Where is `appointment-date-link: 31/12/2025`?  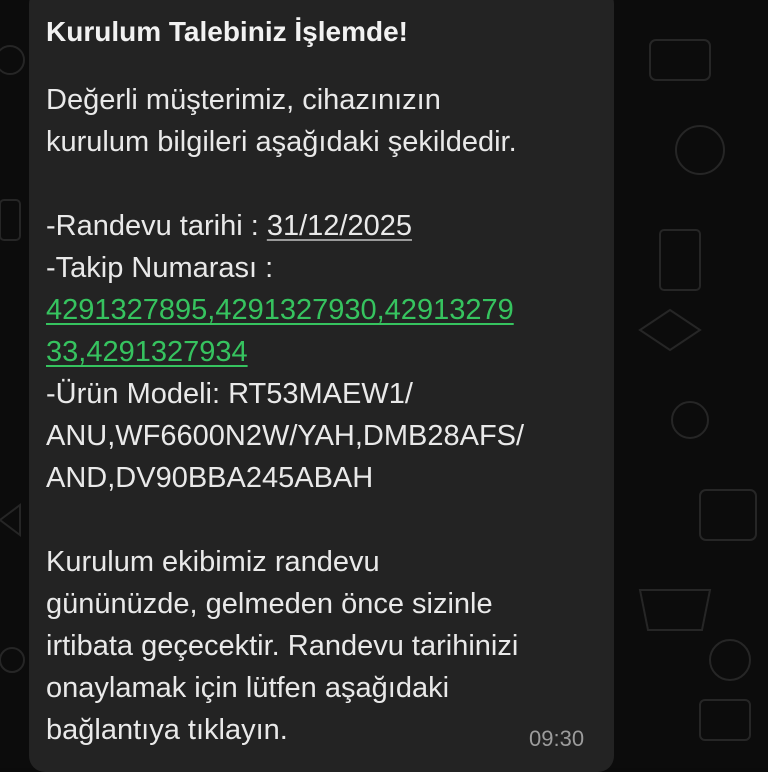
appointment-date-link: 31/12/2025 is located at coordinates (339, 226).